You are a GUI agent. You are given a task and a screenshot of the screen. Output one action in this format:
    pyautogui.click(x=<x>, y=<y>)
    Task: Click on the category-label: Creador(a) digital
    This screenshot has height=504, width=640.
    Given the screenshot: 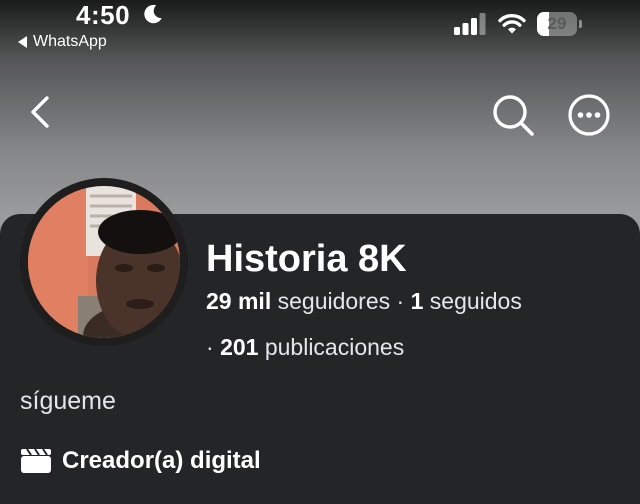 What is the action you would take?
    pyautogui.click(x=161, y=460)
    